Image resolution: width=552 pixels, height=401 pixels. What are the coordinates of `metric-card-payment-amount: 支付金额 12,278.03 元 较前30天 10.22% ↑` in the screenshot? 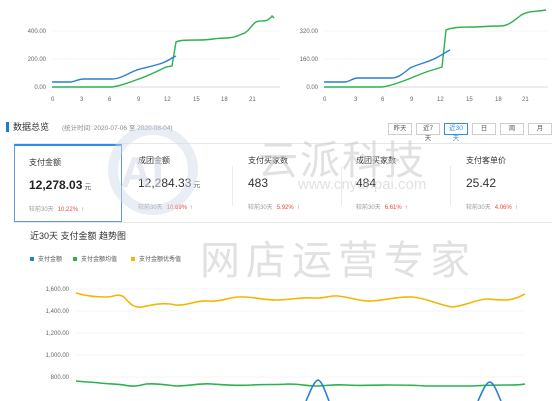 It's located at (68, 183).